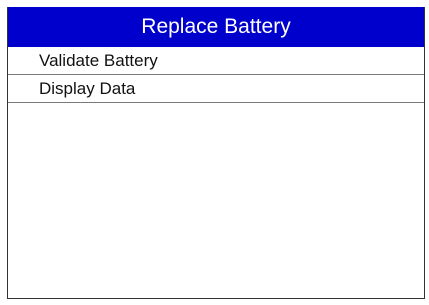 This screenshot has height=305, width=429. Describe the element at coordinates (216, 27) in the screenshot. I see `screen-title: Replace Battery` at that location.